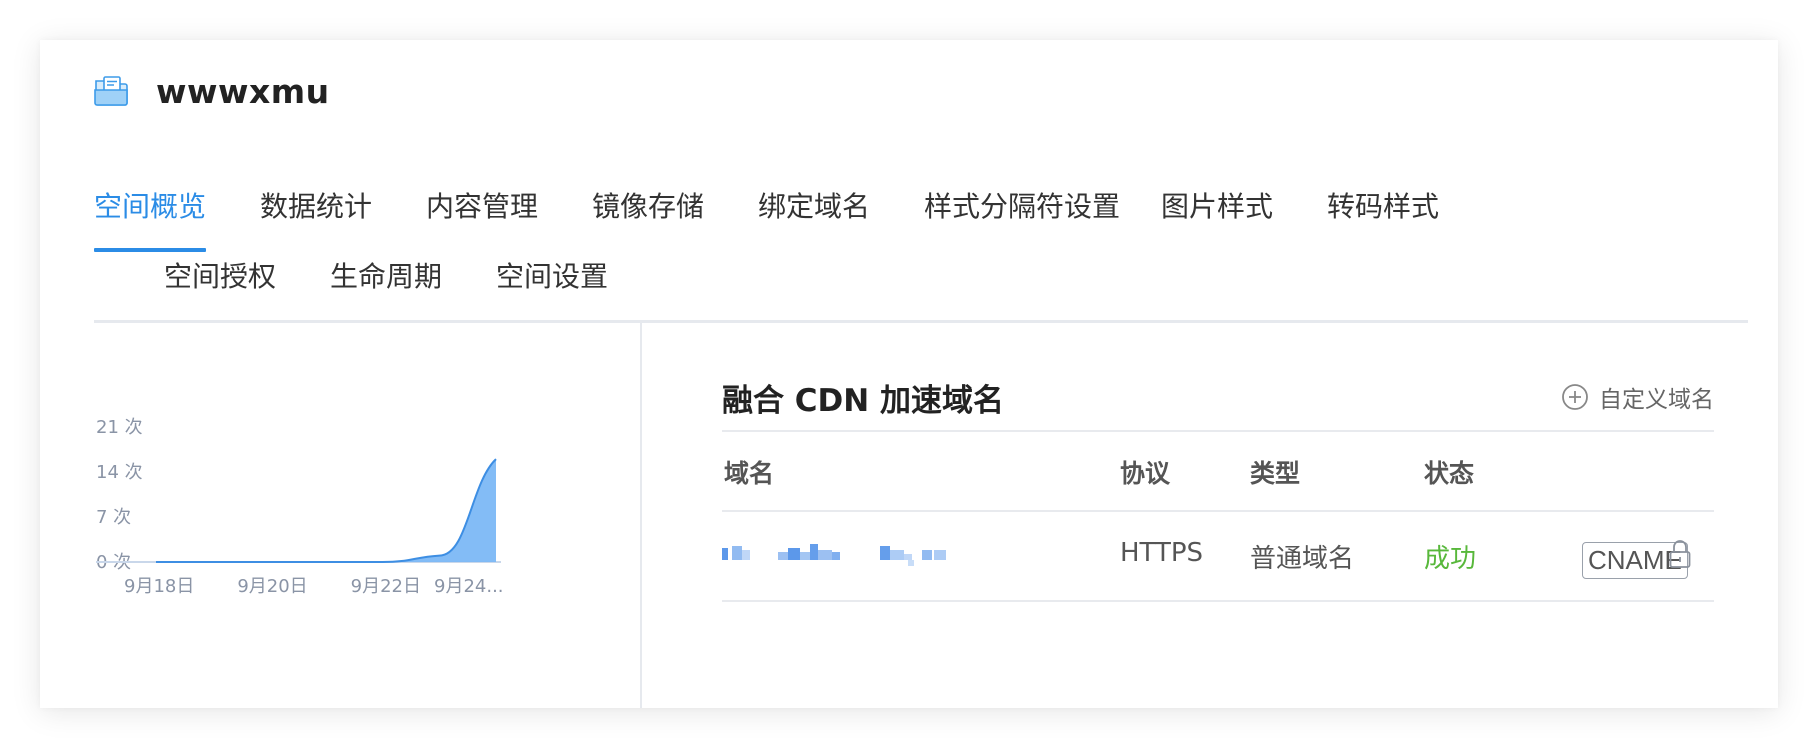 Image resolution: width=1818 pixels, height=748 pixels. What do you see at coordinates (159, 586) in the screenshot?
I see `x-tick-label: 9月18日` at bounding box center [159, 586].